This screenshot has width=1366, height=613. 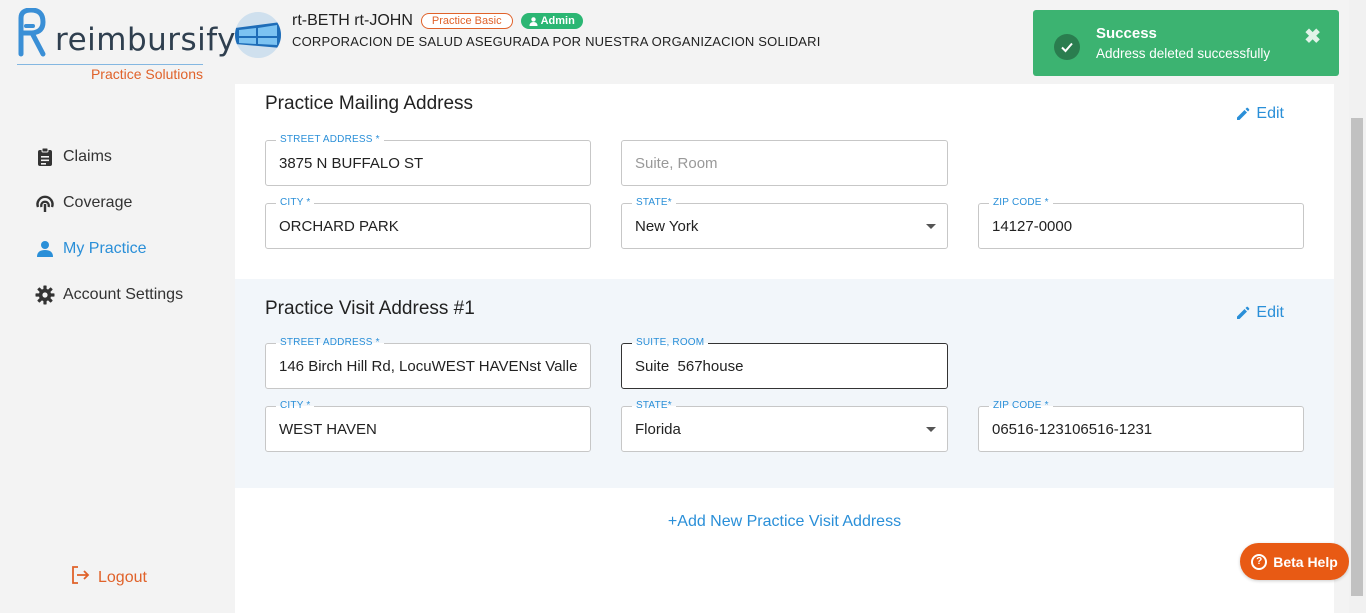 I want to click on clipboard-icon, so click(x=45, y=157).